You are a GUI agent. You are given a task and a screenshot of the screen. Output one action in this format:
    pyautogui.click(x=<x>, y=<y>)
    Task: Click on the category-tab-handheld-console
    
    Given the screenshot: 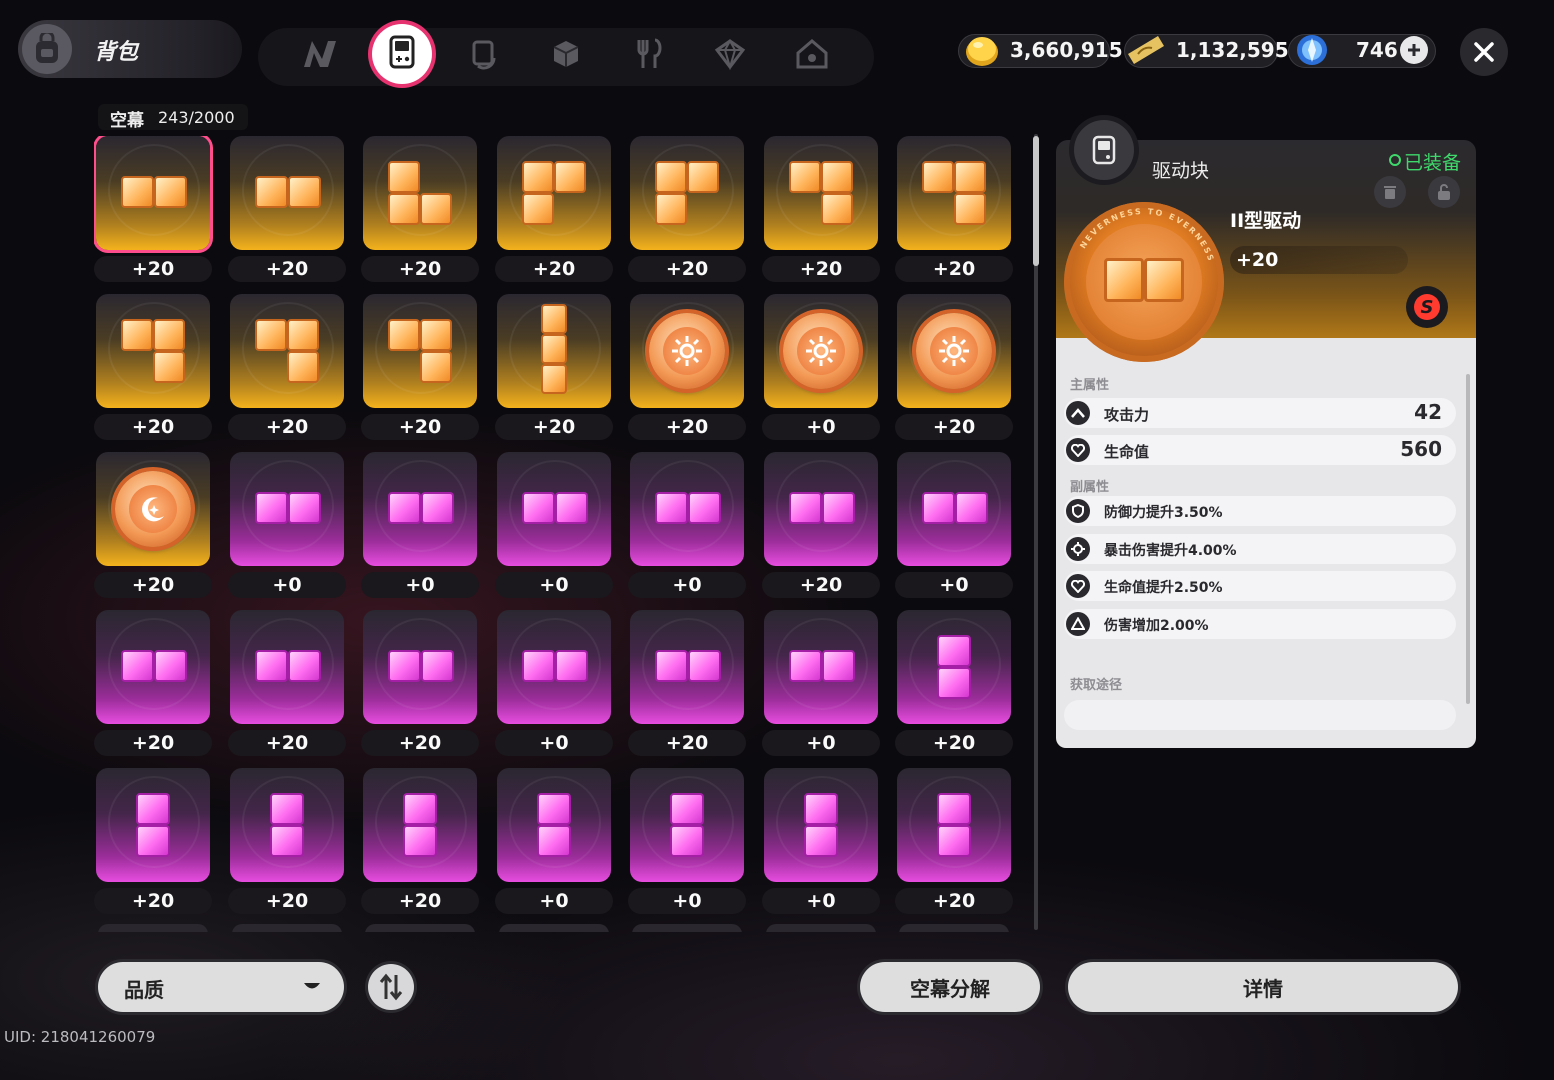 What is the action you would take?
    pyautogui.click(x=402, y=54)
    